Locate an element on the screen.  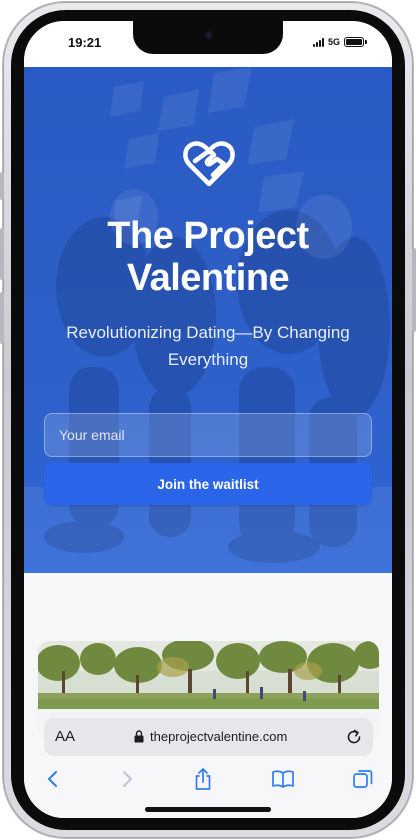
status-bar: 19:21 5G is located at coordinates (208, 44).